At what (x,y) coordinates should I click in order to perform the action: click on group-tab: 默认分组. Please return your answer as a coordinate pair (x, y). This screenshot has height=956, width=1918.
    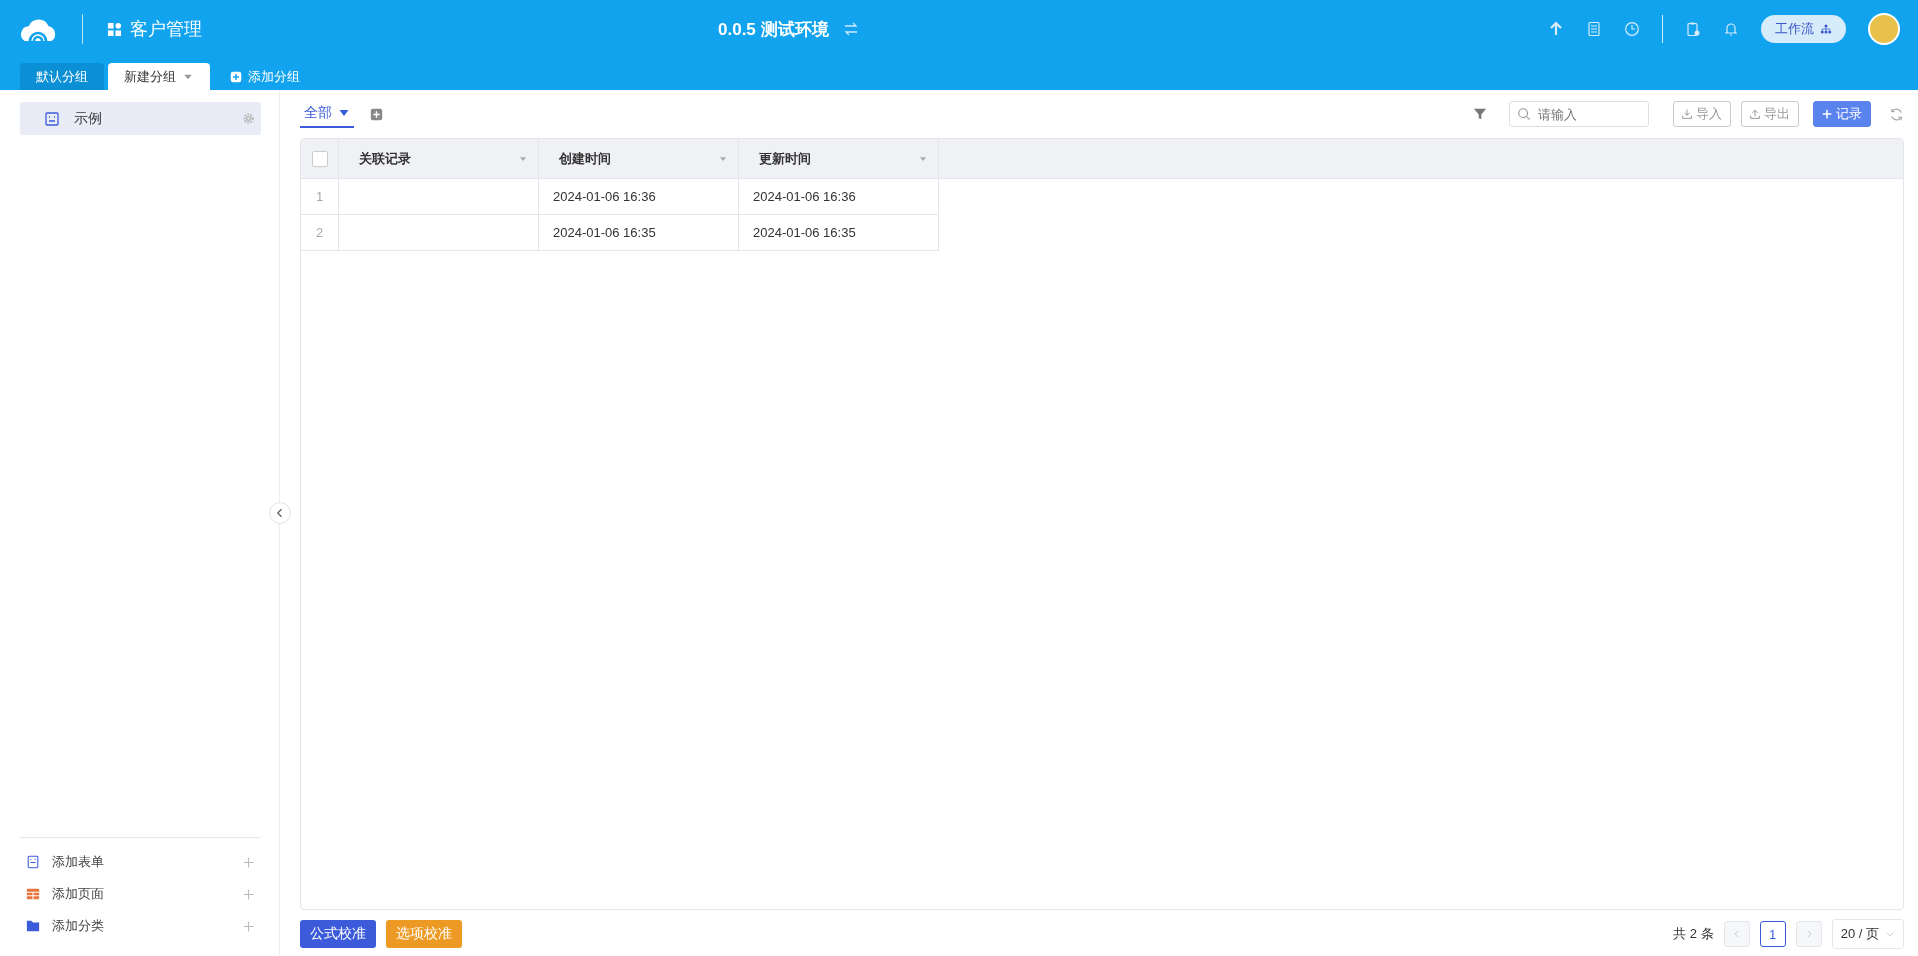
    Looking at the image, I should click on (62, 76).